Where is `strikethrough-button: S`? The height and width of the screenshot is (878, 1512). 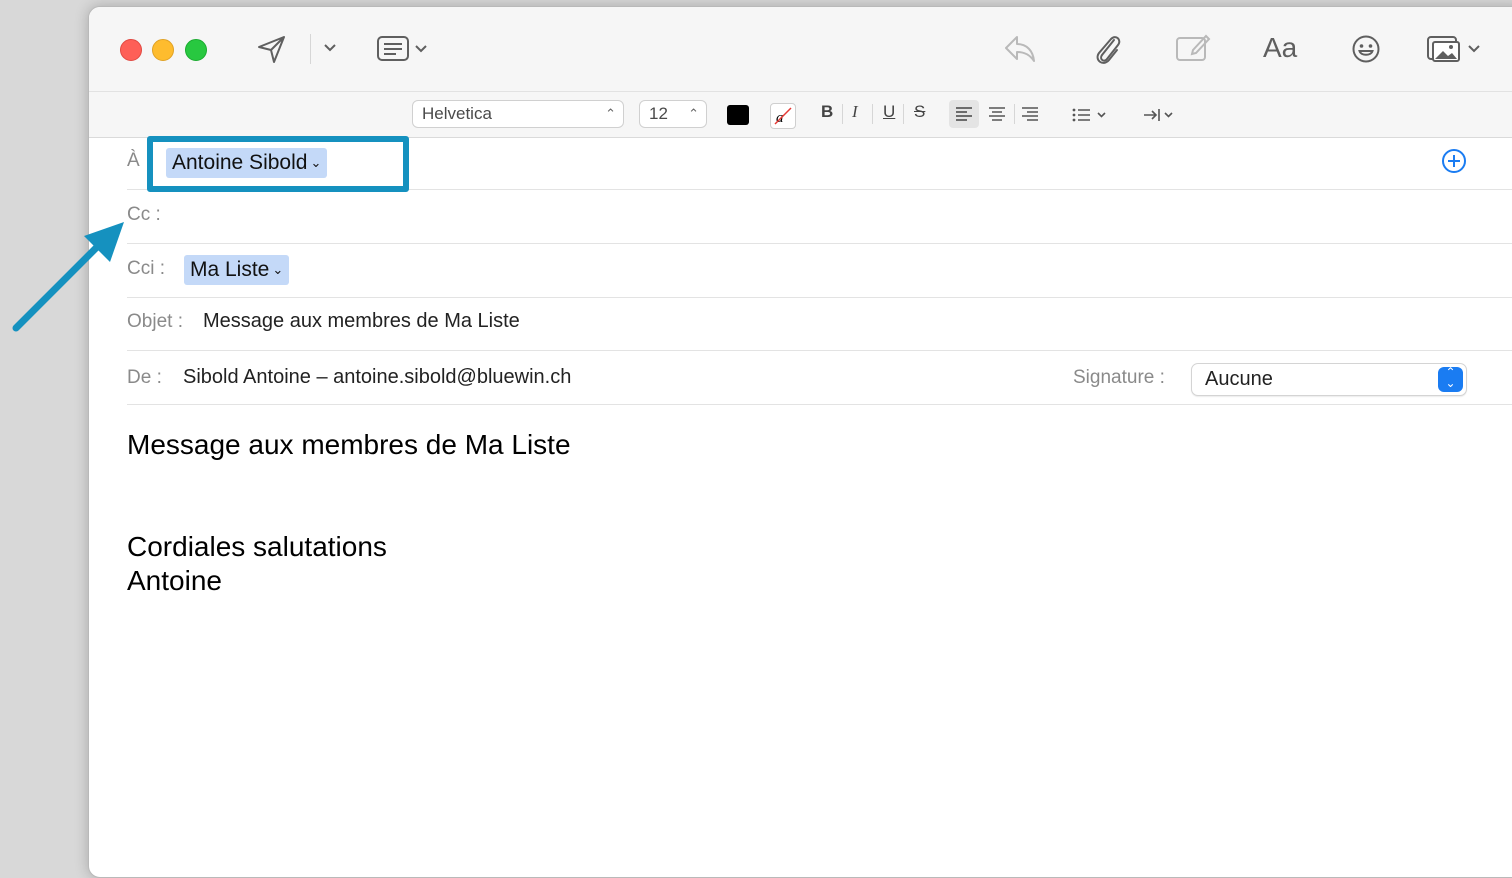 strikethrough-button: S is located at coordinates (919, 112).